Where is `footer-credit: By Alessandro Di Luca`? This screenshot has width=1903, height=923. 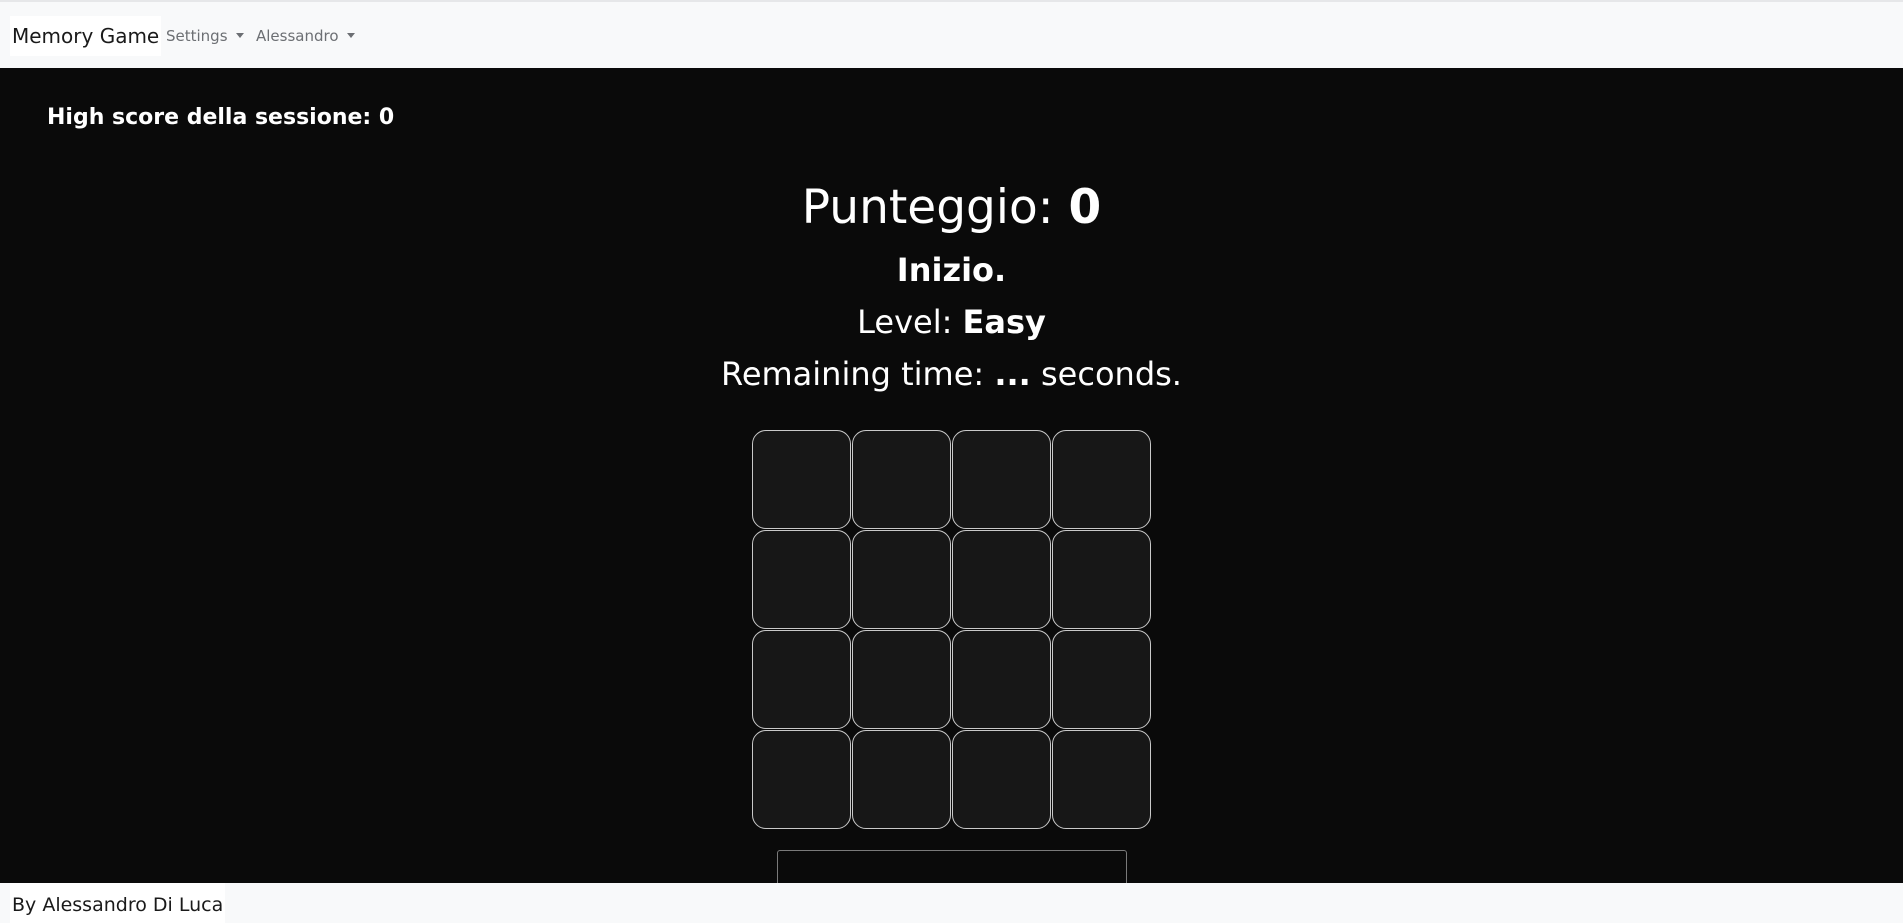
footer-credit: By Alessandro Di Luca is located at coordinates (118, 903).